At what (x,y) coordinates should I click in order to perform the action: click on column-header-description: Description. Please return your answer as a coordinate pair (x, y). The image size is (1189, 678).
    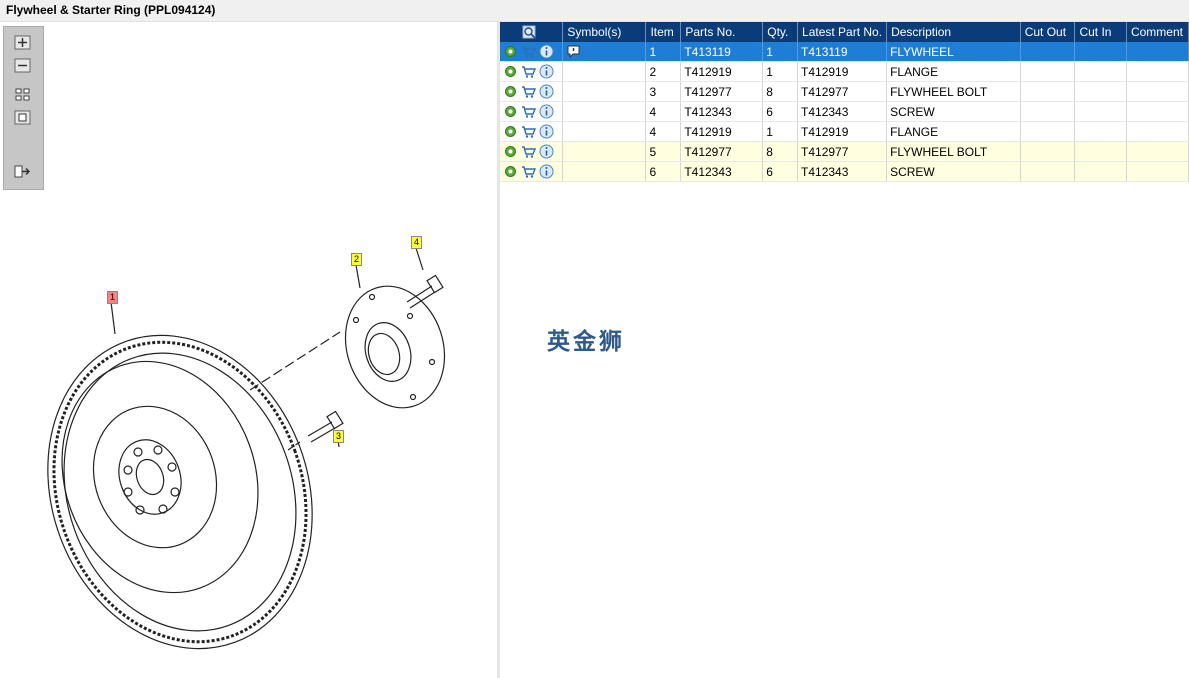
    Looking at the image, I should click on (953, 32).